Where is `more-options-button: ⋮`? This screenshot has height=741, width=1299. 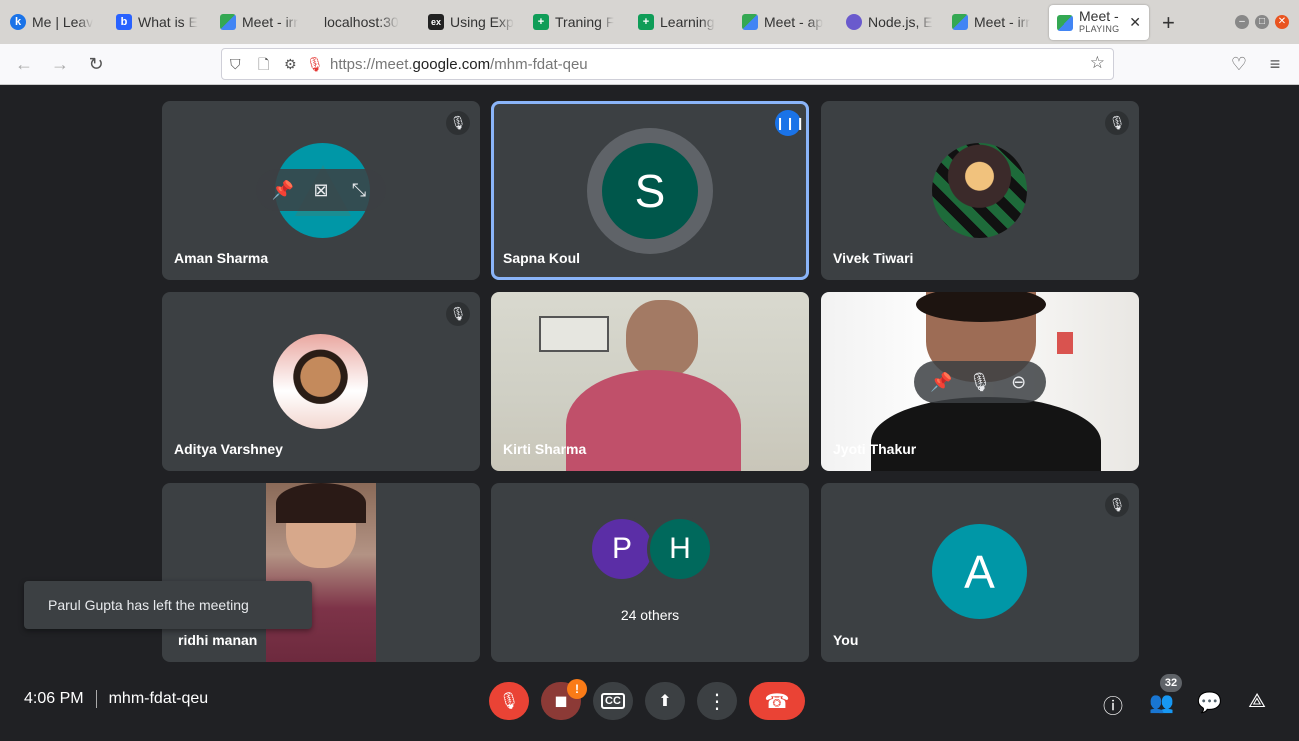
more-options-button: ⋮ is located at coordinates (717, 701).